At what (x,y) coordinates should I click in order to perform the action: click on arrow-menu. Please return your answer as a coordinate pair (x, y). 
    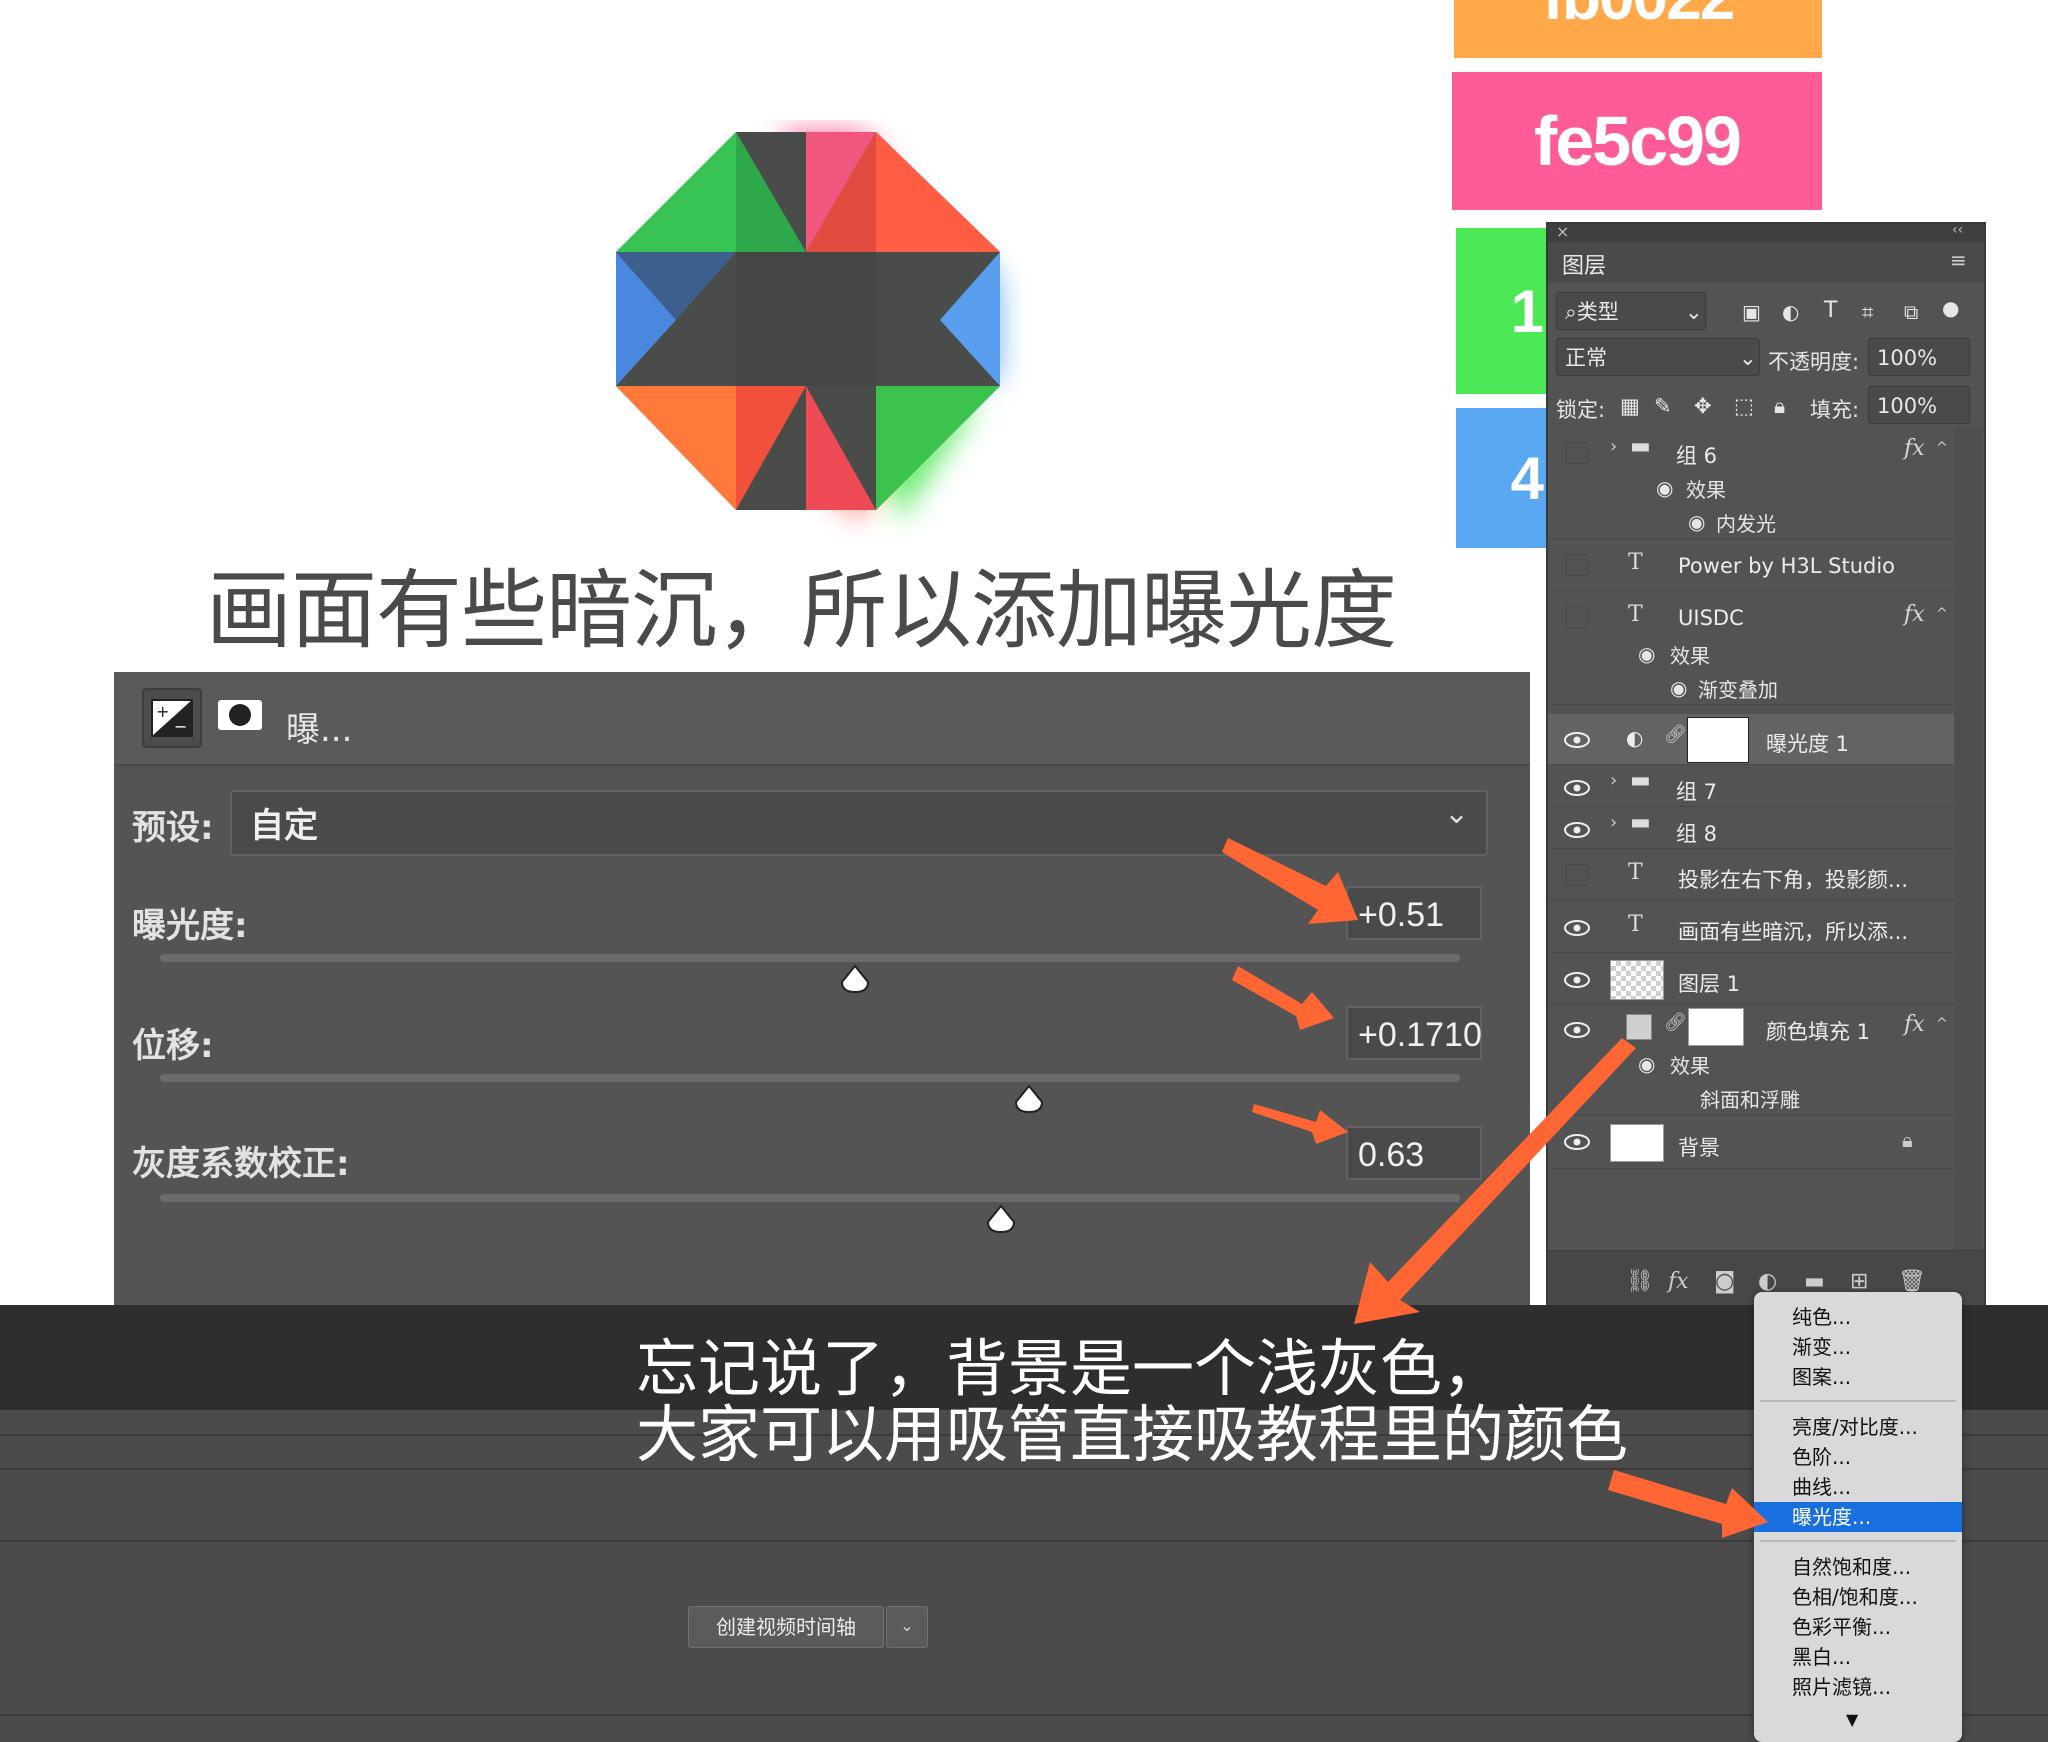
    Looking at the image, I should click on (1688, 1504).